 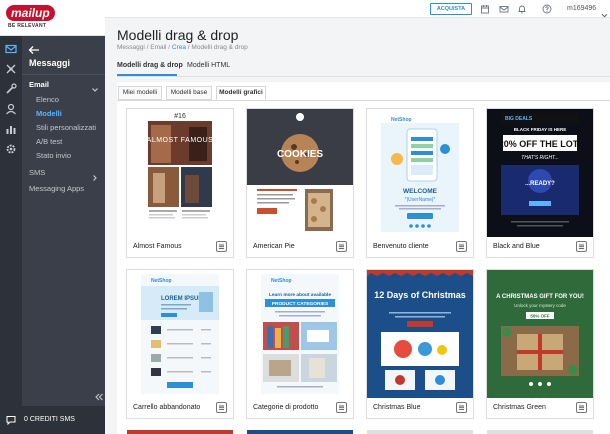 I want to click on template-thumbnail: NetShop WELCOME *|UserName|*, so click(x=420, y=173).